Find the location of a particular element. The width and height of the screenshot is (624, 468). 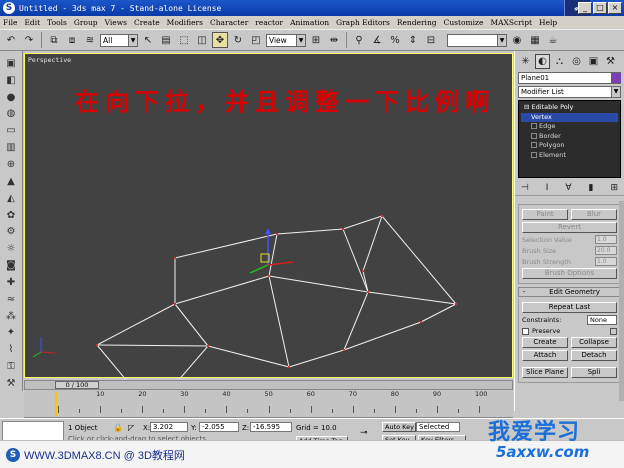

light-icon: ☼ is located at coordinates (11, 248).